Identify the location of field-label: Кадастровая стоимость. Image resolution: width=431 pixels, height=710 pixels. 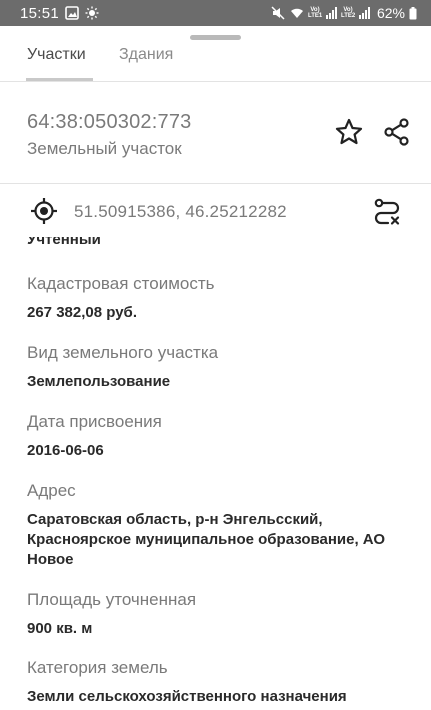
(121, 283).